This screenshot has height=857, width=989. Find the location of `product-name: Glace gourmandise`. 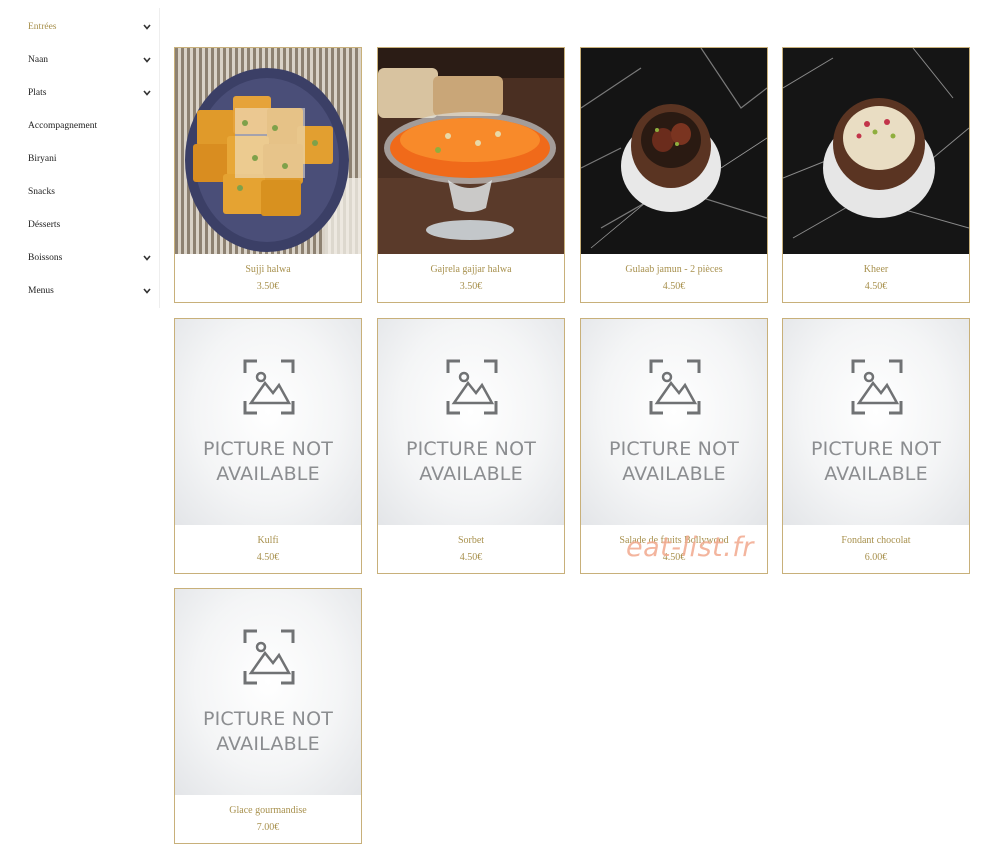

product-name: Glace gourmandise is located at coordinates (268, 810).